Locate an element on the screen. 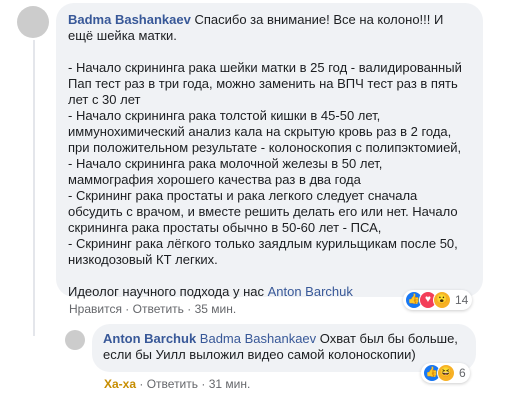  reactions-summary: 👍 ♥ 😮 14 is located at coordinates (438, 300).